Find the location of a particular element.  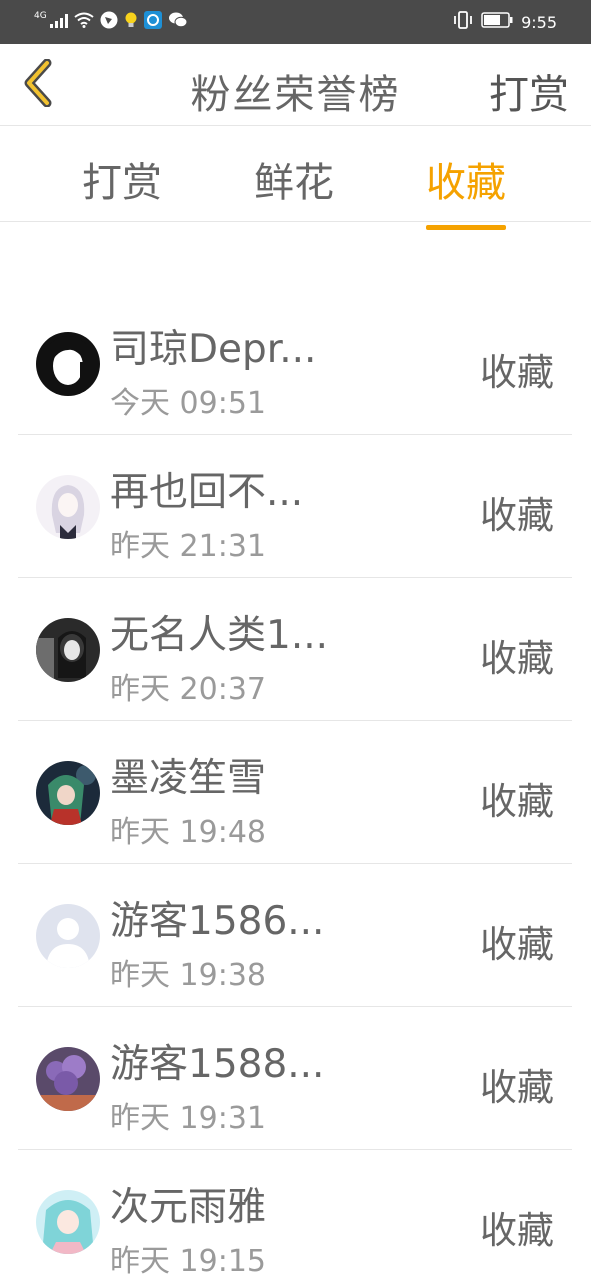

wechat-icon is located at coordinates (178, 22).